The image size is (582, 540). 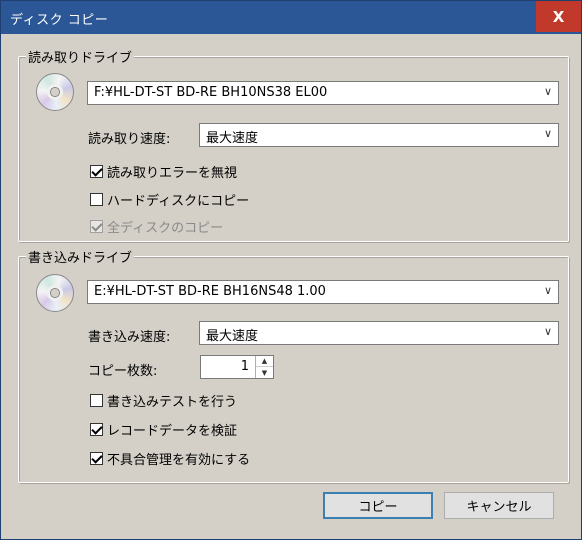 What do you see at coordinates (165, 228) in the screenshot?
I see `checkbox-label: 全ディスクのコピー` at bounding box center [165, 228].